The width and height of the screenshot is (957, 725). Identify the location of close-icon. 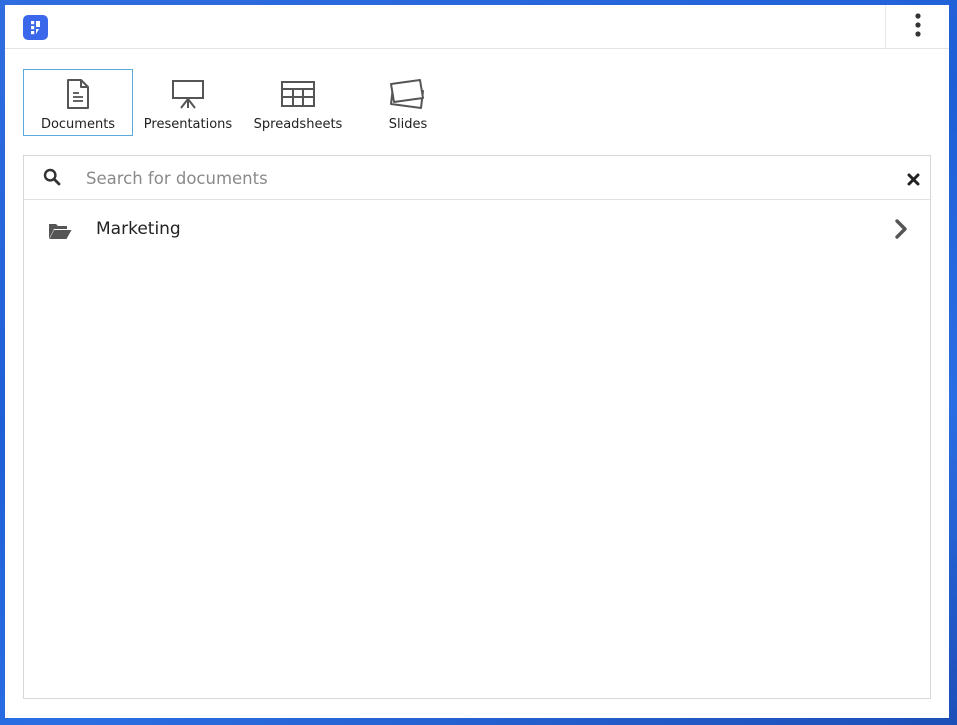
(913, 180).